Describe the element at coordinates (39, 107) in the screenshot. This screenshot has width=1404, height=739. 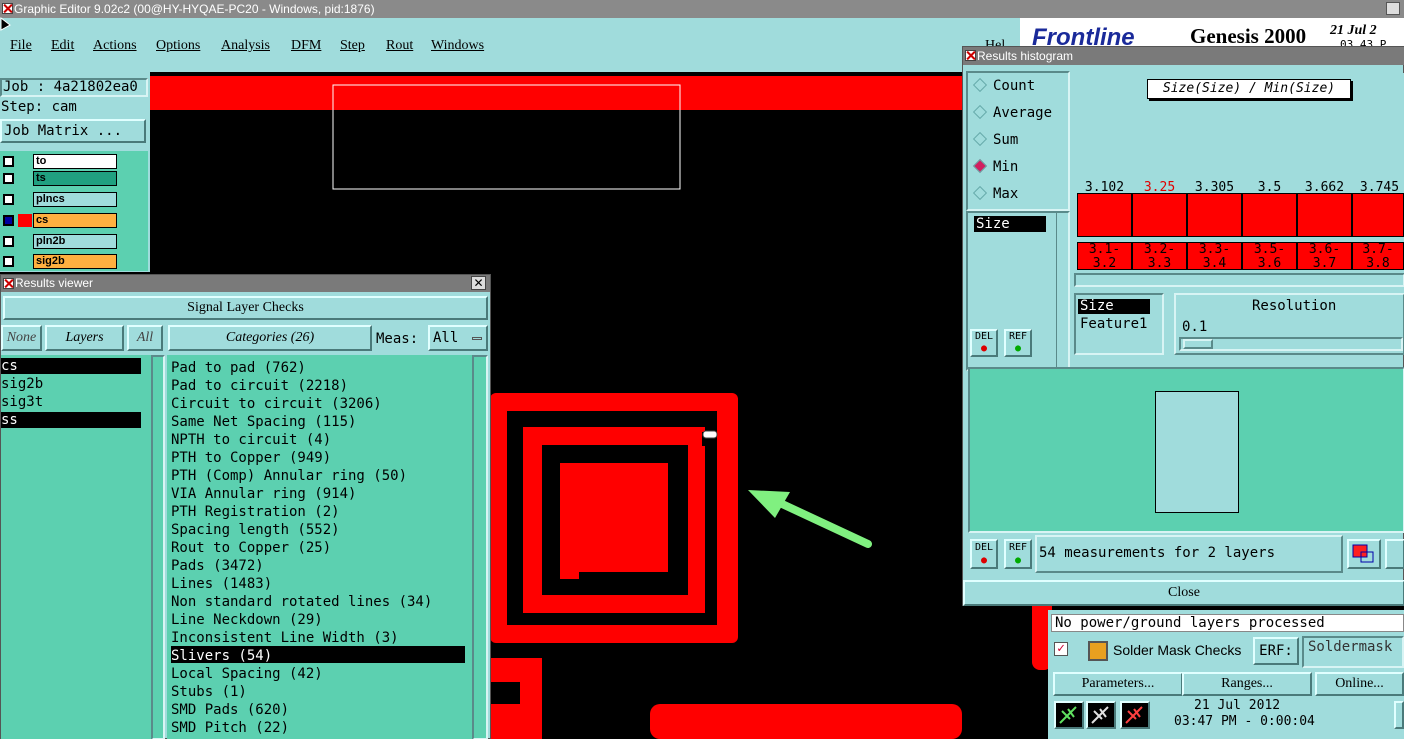
I see `step-name: Step: cam` at that location.